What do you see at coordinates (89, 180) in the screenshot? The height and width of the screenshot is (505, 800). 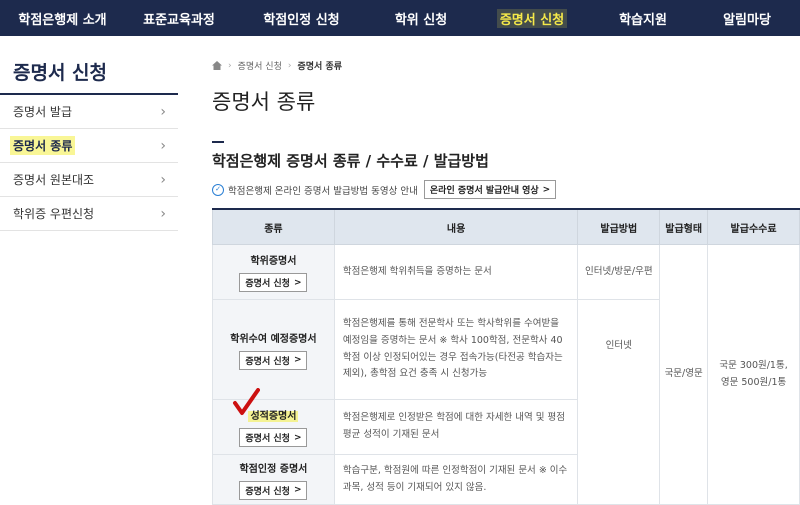 I see `sidebar-item-verify: 증명서 원본대조 ›` at bounding box center [89, 180].